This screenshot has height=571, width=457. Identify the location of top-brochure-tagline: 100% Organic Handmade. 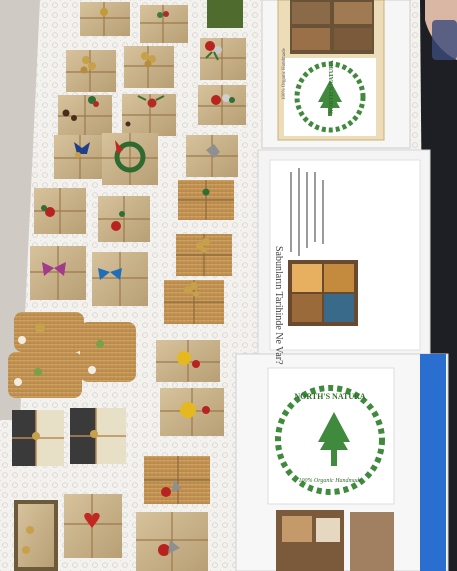
(284, 74).